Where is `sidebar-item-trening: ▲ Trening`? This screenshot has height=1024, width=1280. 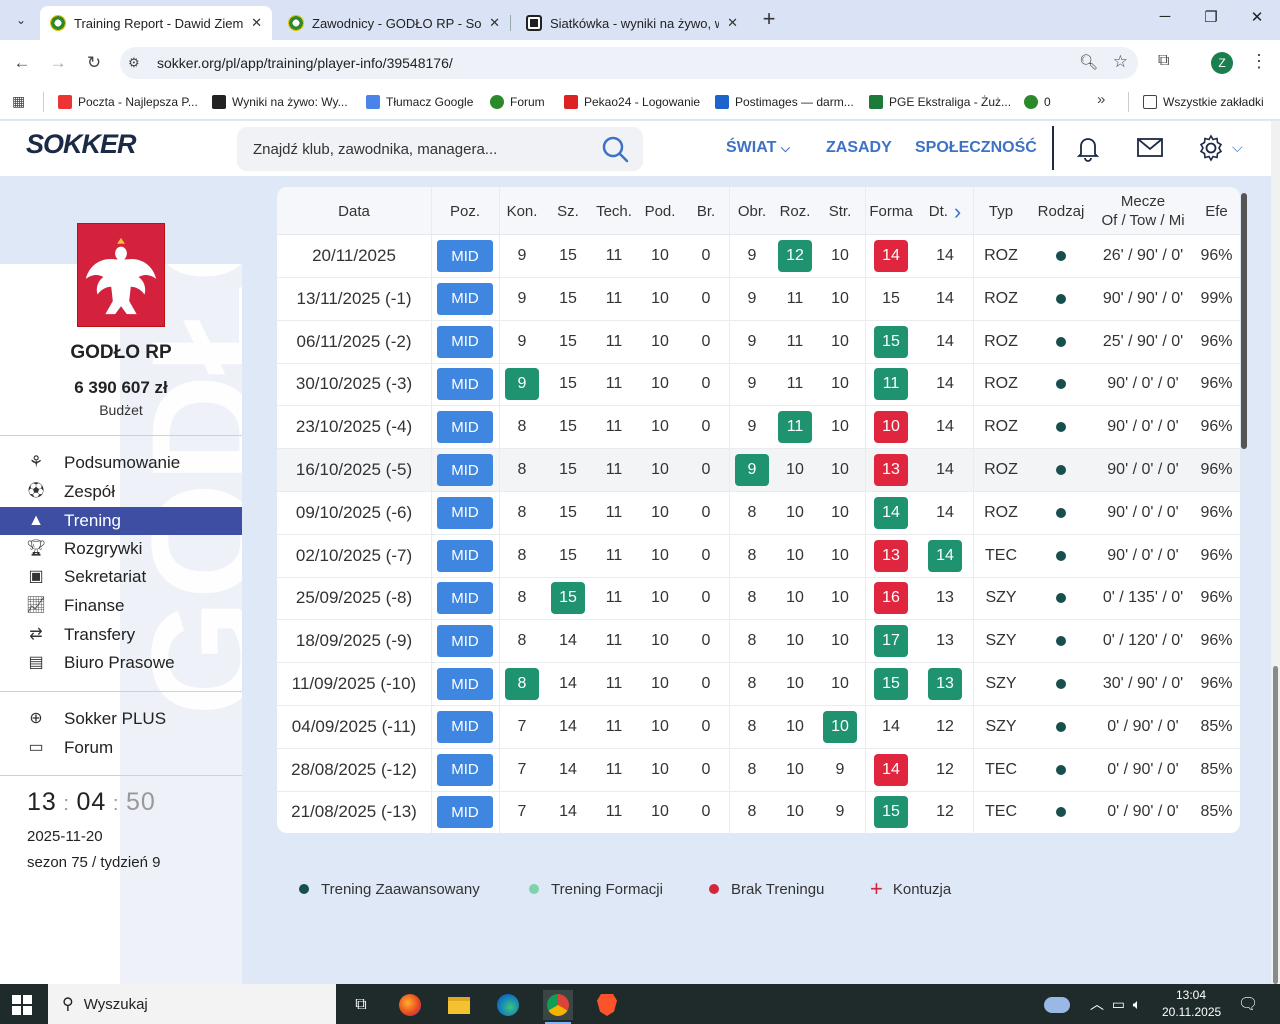 sidebar-item-trening: ▲ Trening is located at coordinates (121, 521).